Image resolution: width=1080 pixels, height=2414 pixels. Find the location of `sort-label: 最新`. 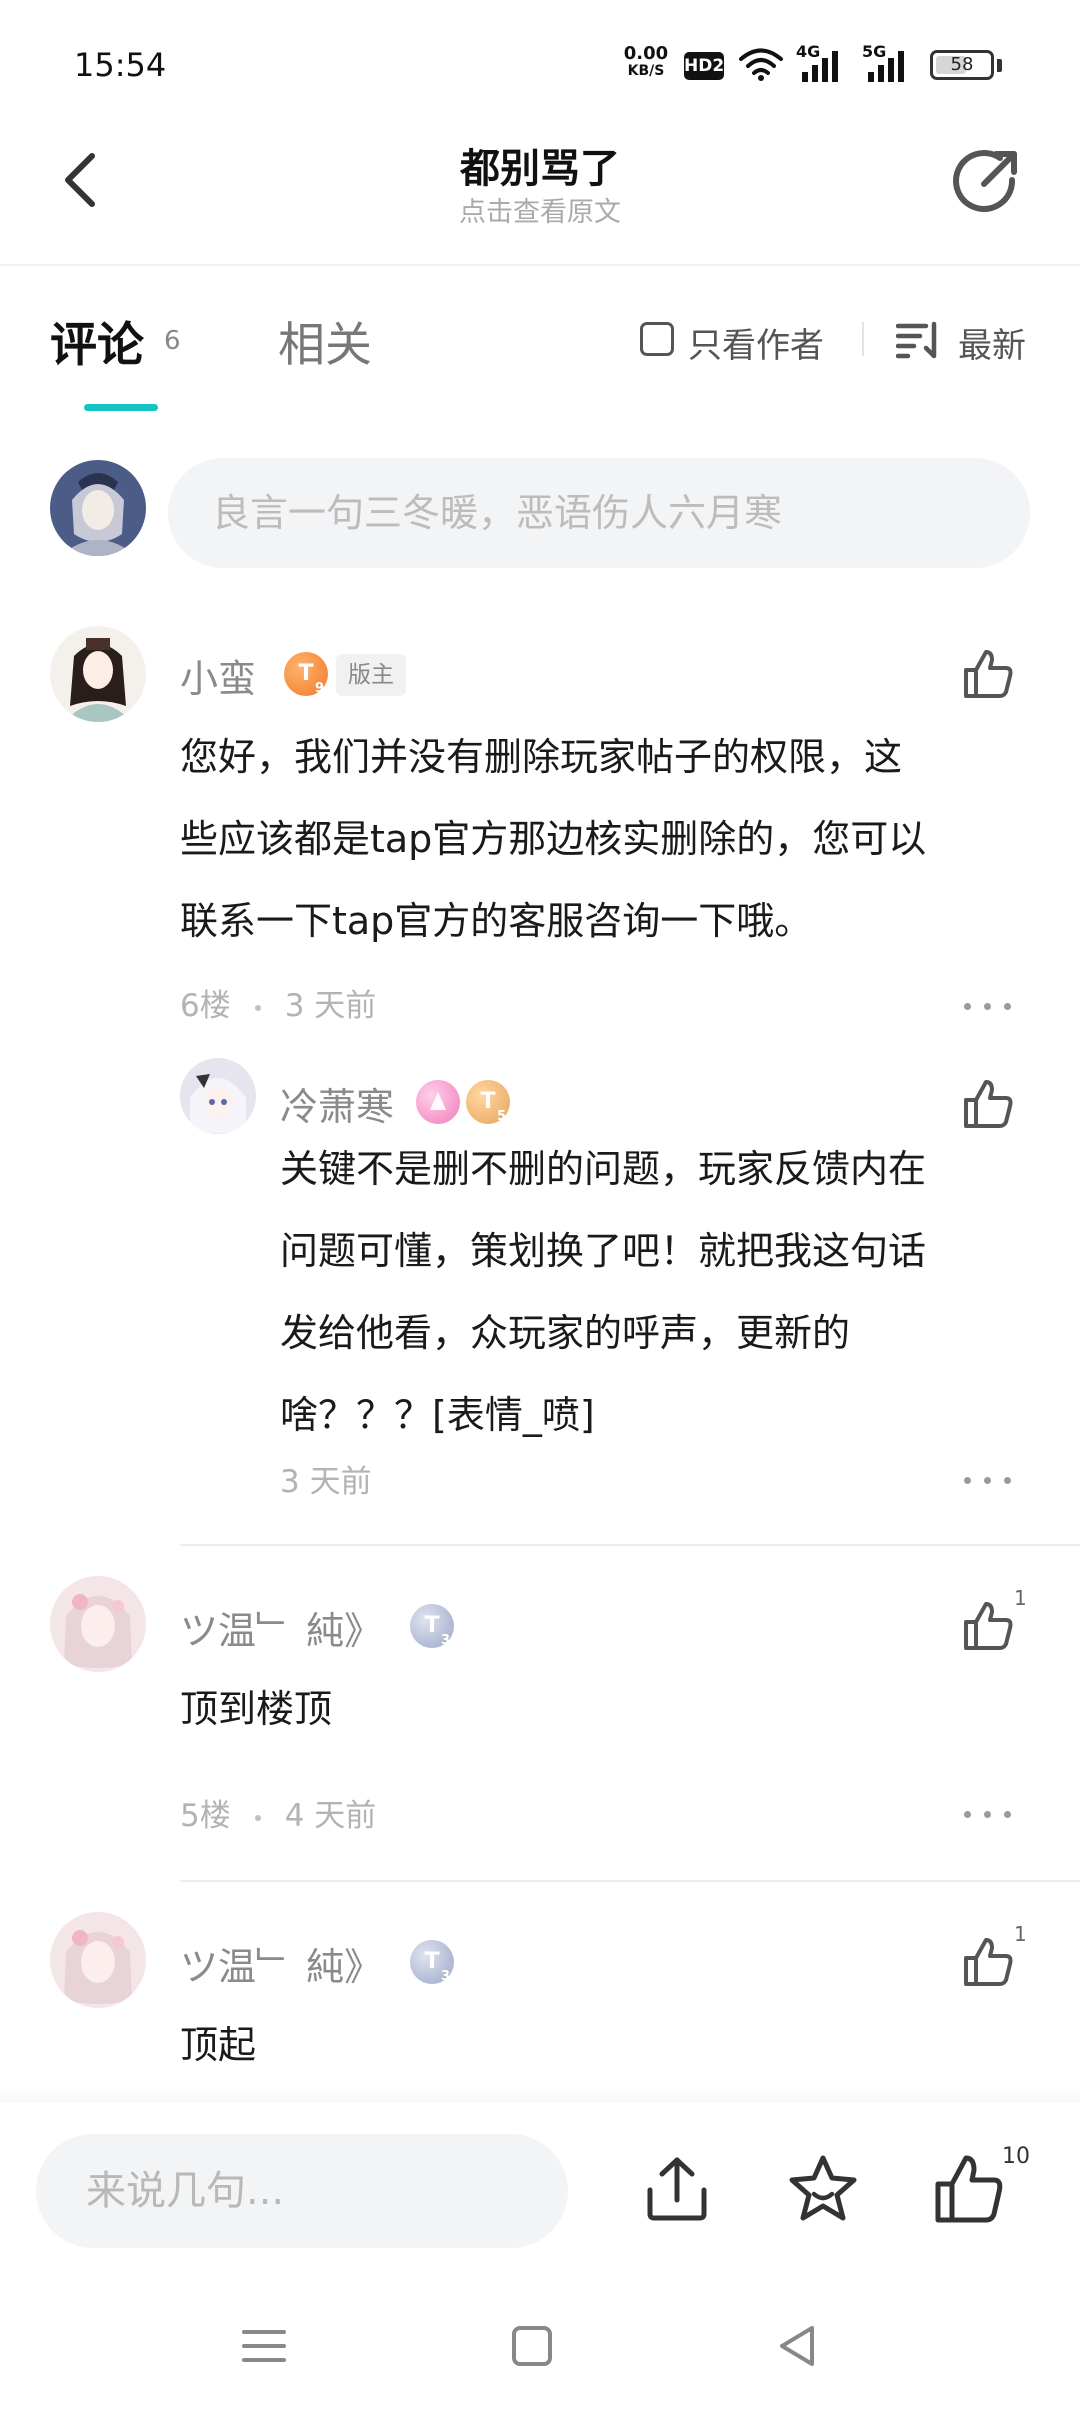

sort-label: 最新 is located at coordinates (992, 342).